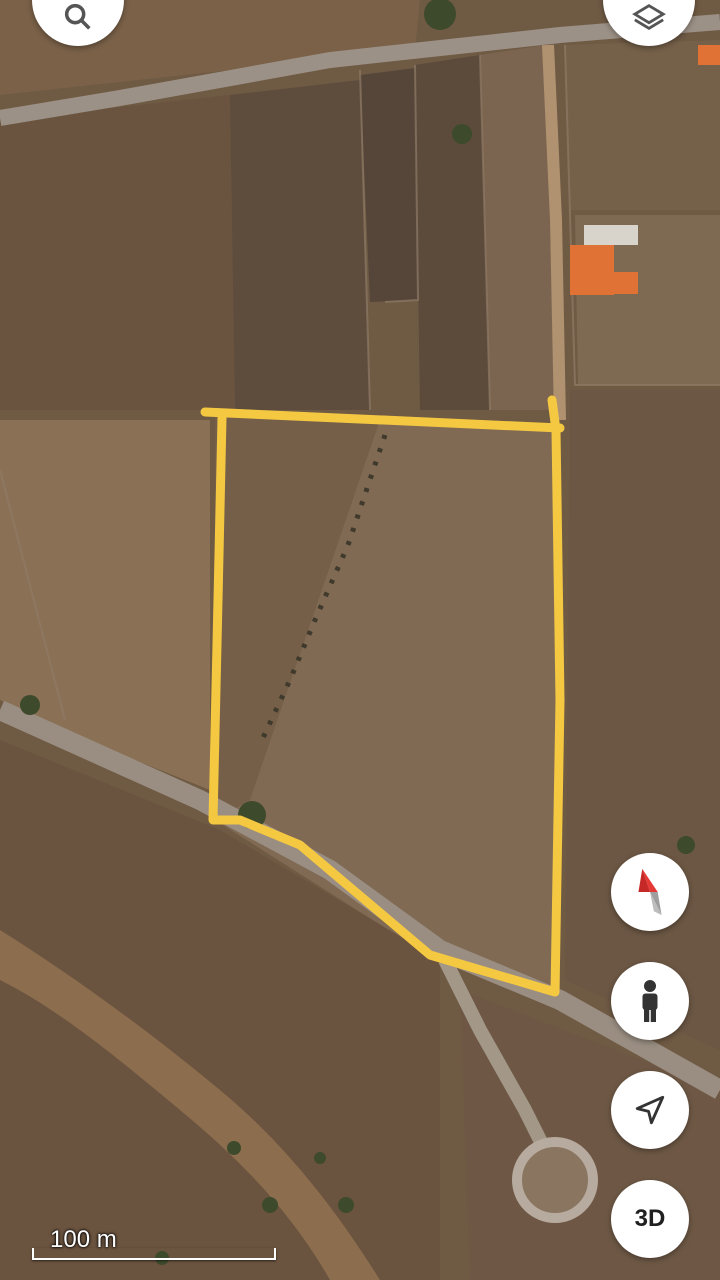 This screenshot has width=720, height=1280. I want to click on compass-icon, so click(650, 892).